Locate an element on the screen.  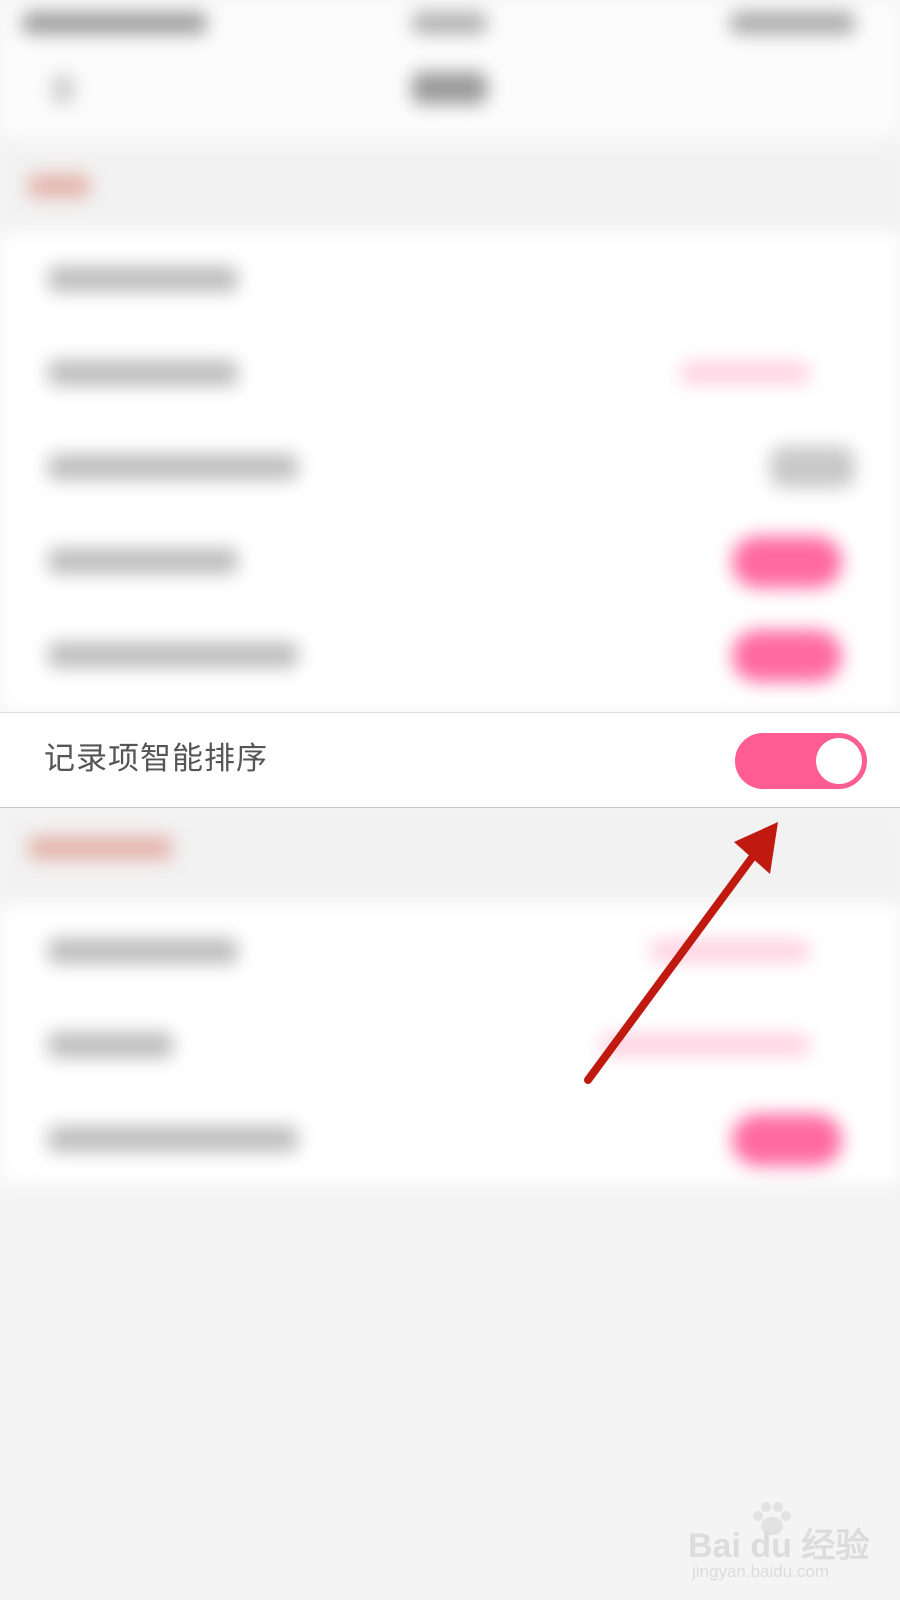
status-bar-time is located at coordinates (449, 23).